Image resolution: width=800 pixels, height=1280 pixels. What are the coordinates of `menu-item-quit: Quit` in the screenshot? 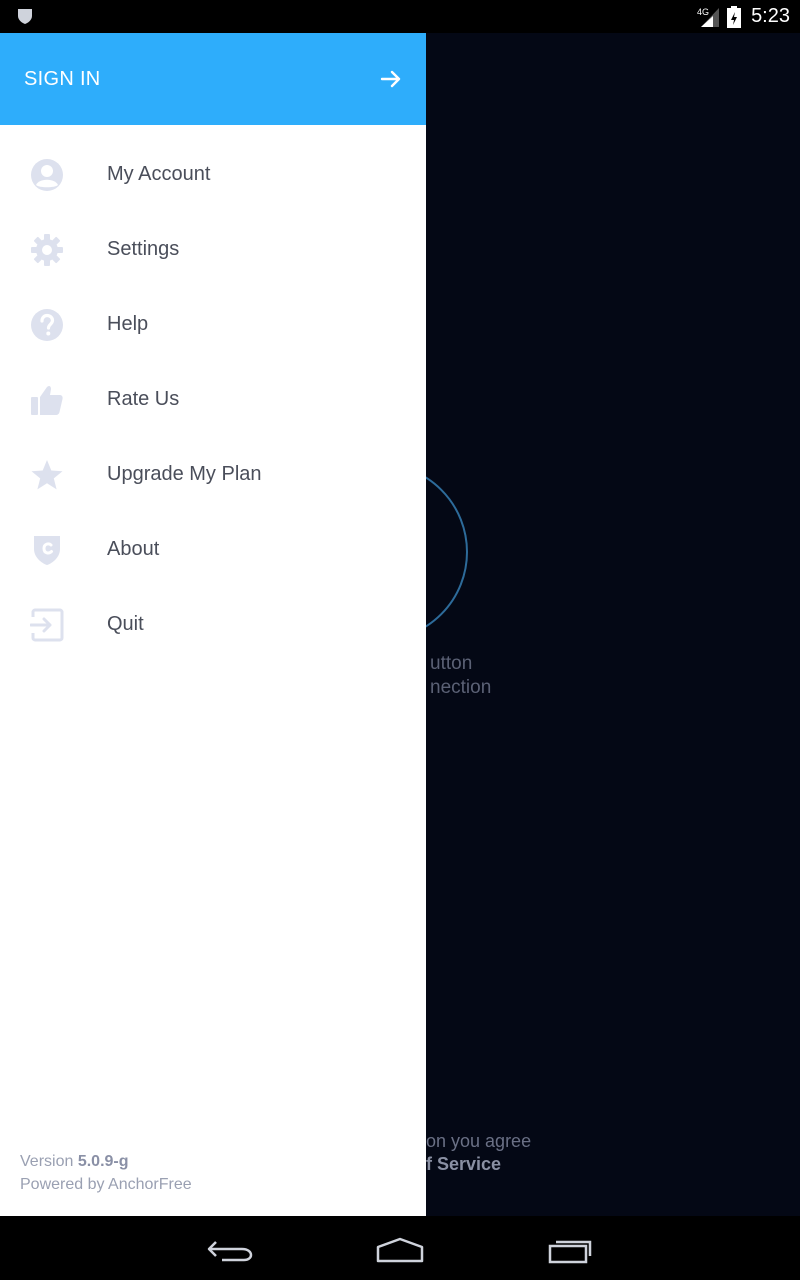 It's located at (213, 624).